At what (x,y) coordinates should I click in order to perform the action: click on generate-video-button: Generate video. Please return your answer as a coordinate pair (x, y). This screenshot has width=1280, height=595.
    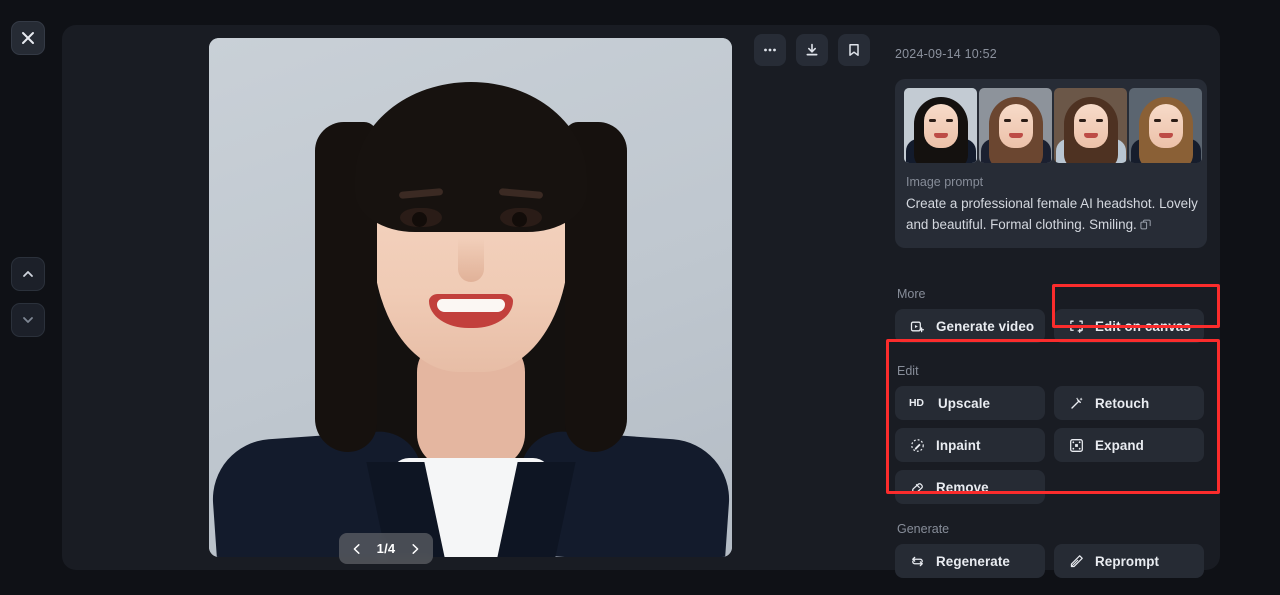
    Looking at the image, I should click on (970, 326).